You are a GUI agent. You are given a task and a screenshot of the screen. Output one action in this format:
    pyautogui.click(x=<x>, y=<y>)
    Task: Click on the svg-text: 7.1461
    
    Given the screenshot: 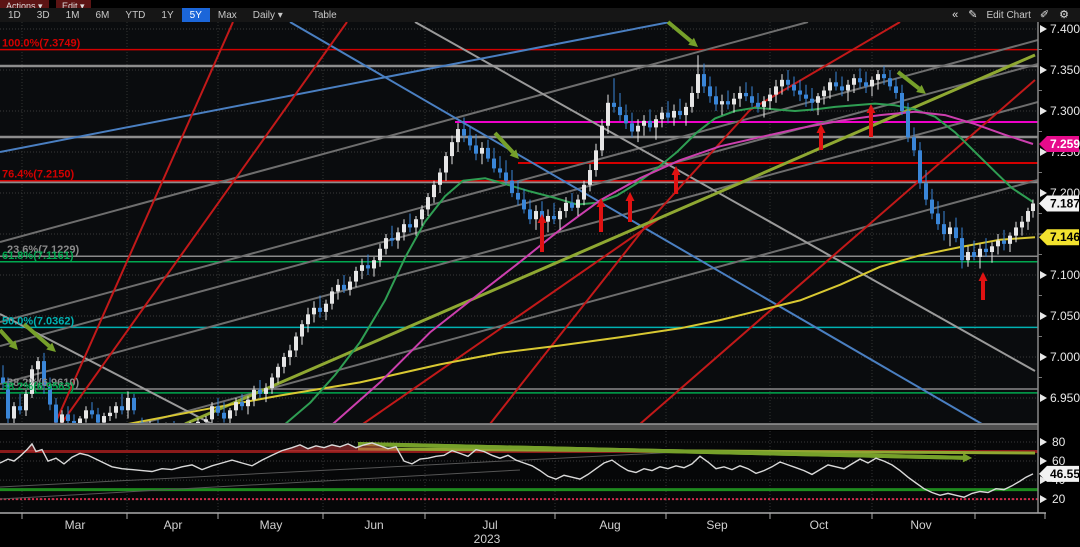 What is the action you would take?
    pyautogui.click(x=1065, y=237)
    